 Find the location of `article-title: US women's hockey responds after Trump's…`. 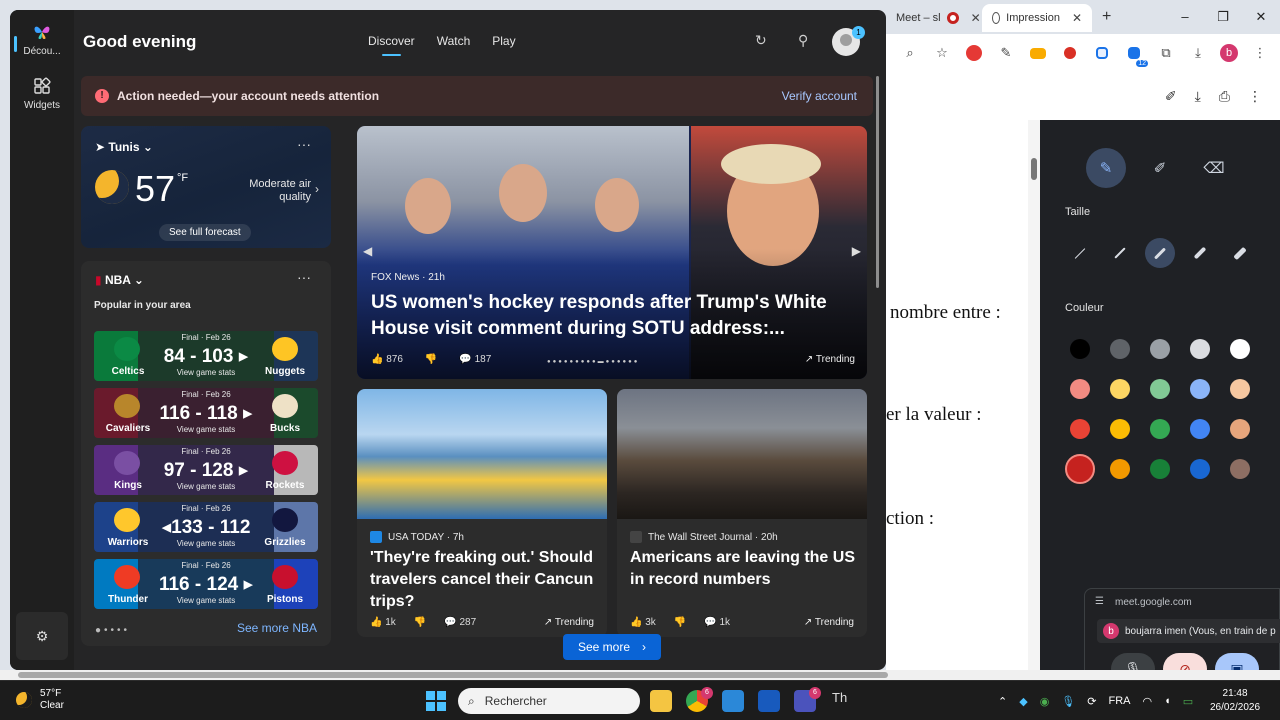

article-title: US women's hockey responds after Trump's… is located at coordinates (614, 316).